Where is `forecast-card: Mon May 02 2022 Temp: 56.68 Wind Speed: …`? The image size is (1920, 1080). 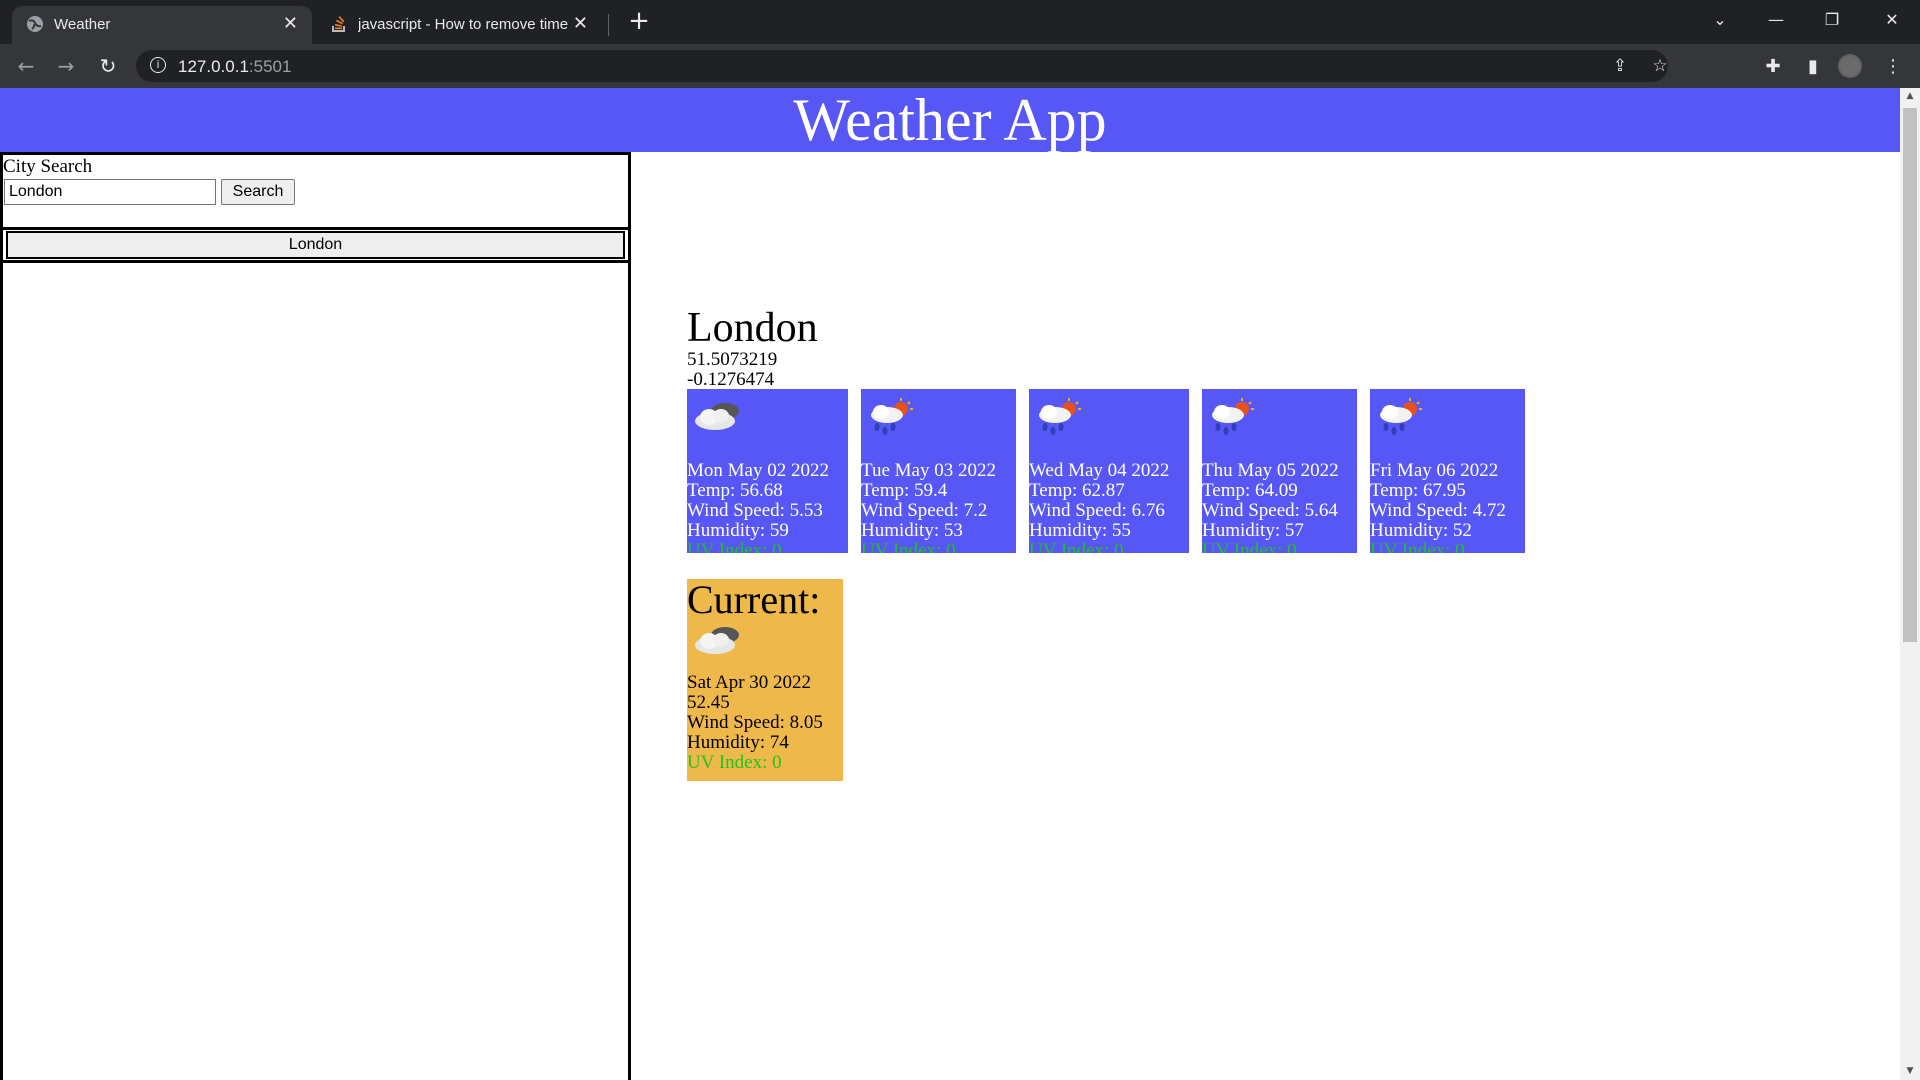 forecast-card: Mon May 02 2022 Temp: 56.68 Wind Speed: … is located at coordinates (767, 471).